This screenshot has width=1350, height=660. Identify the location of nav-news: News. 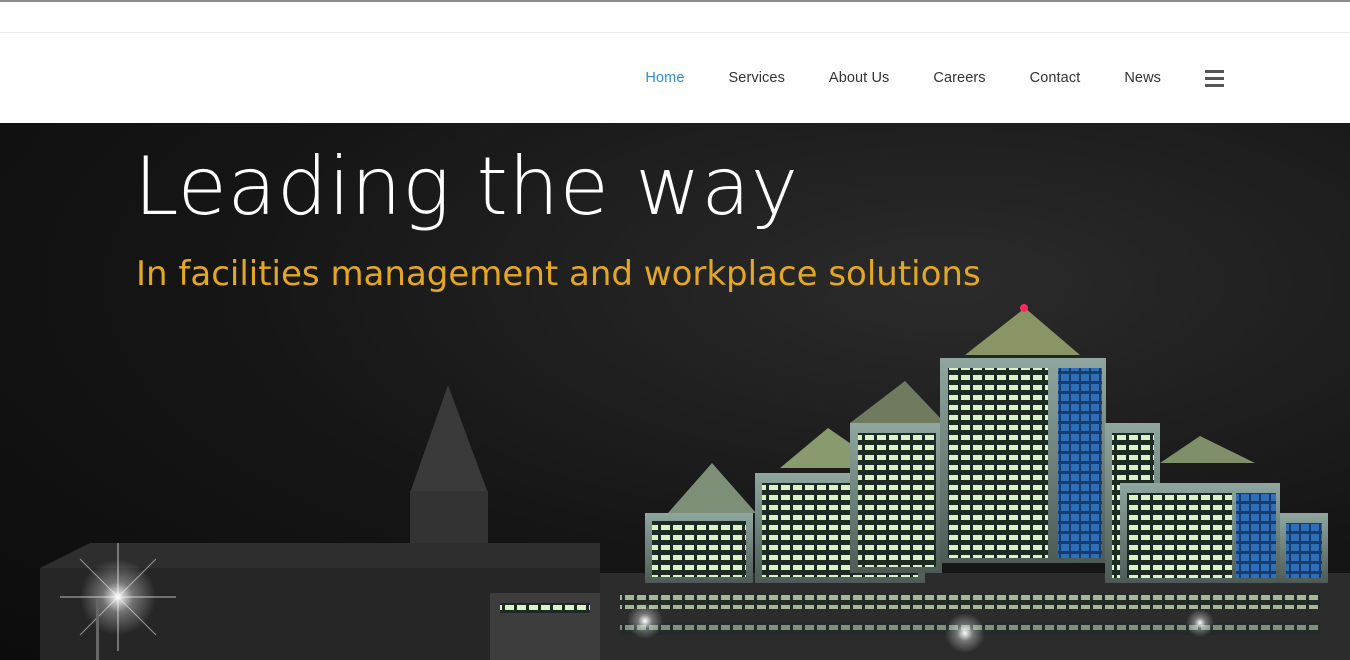
(1142, 78).